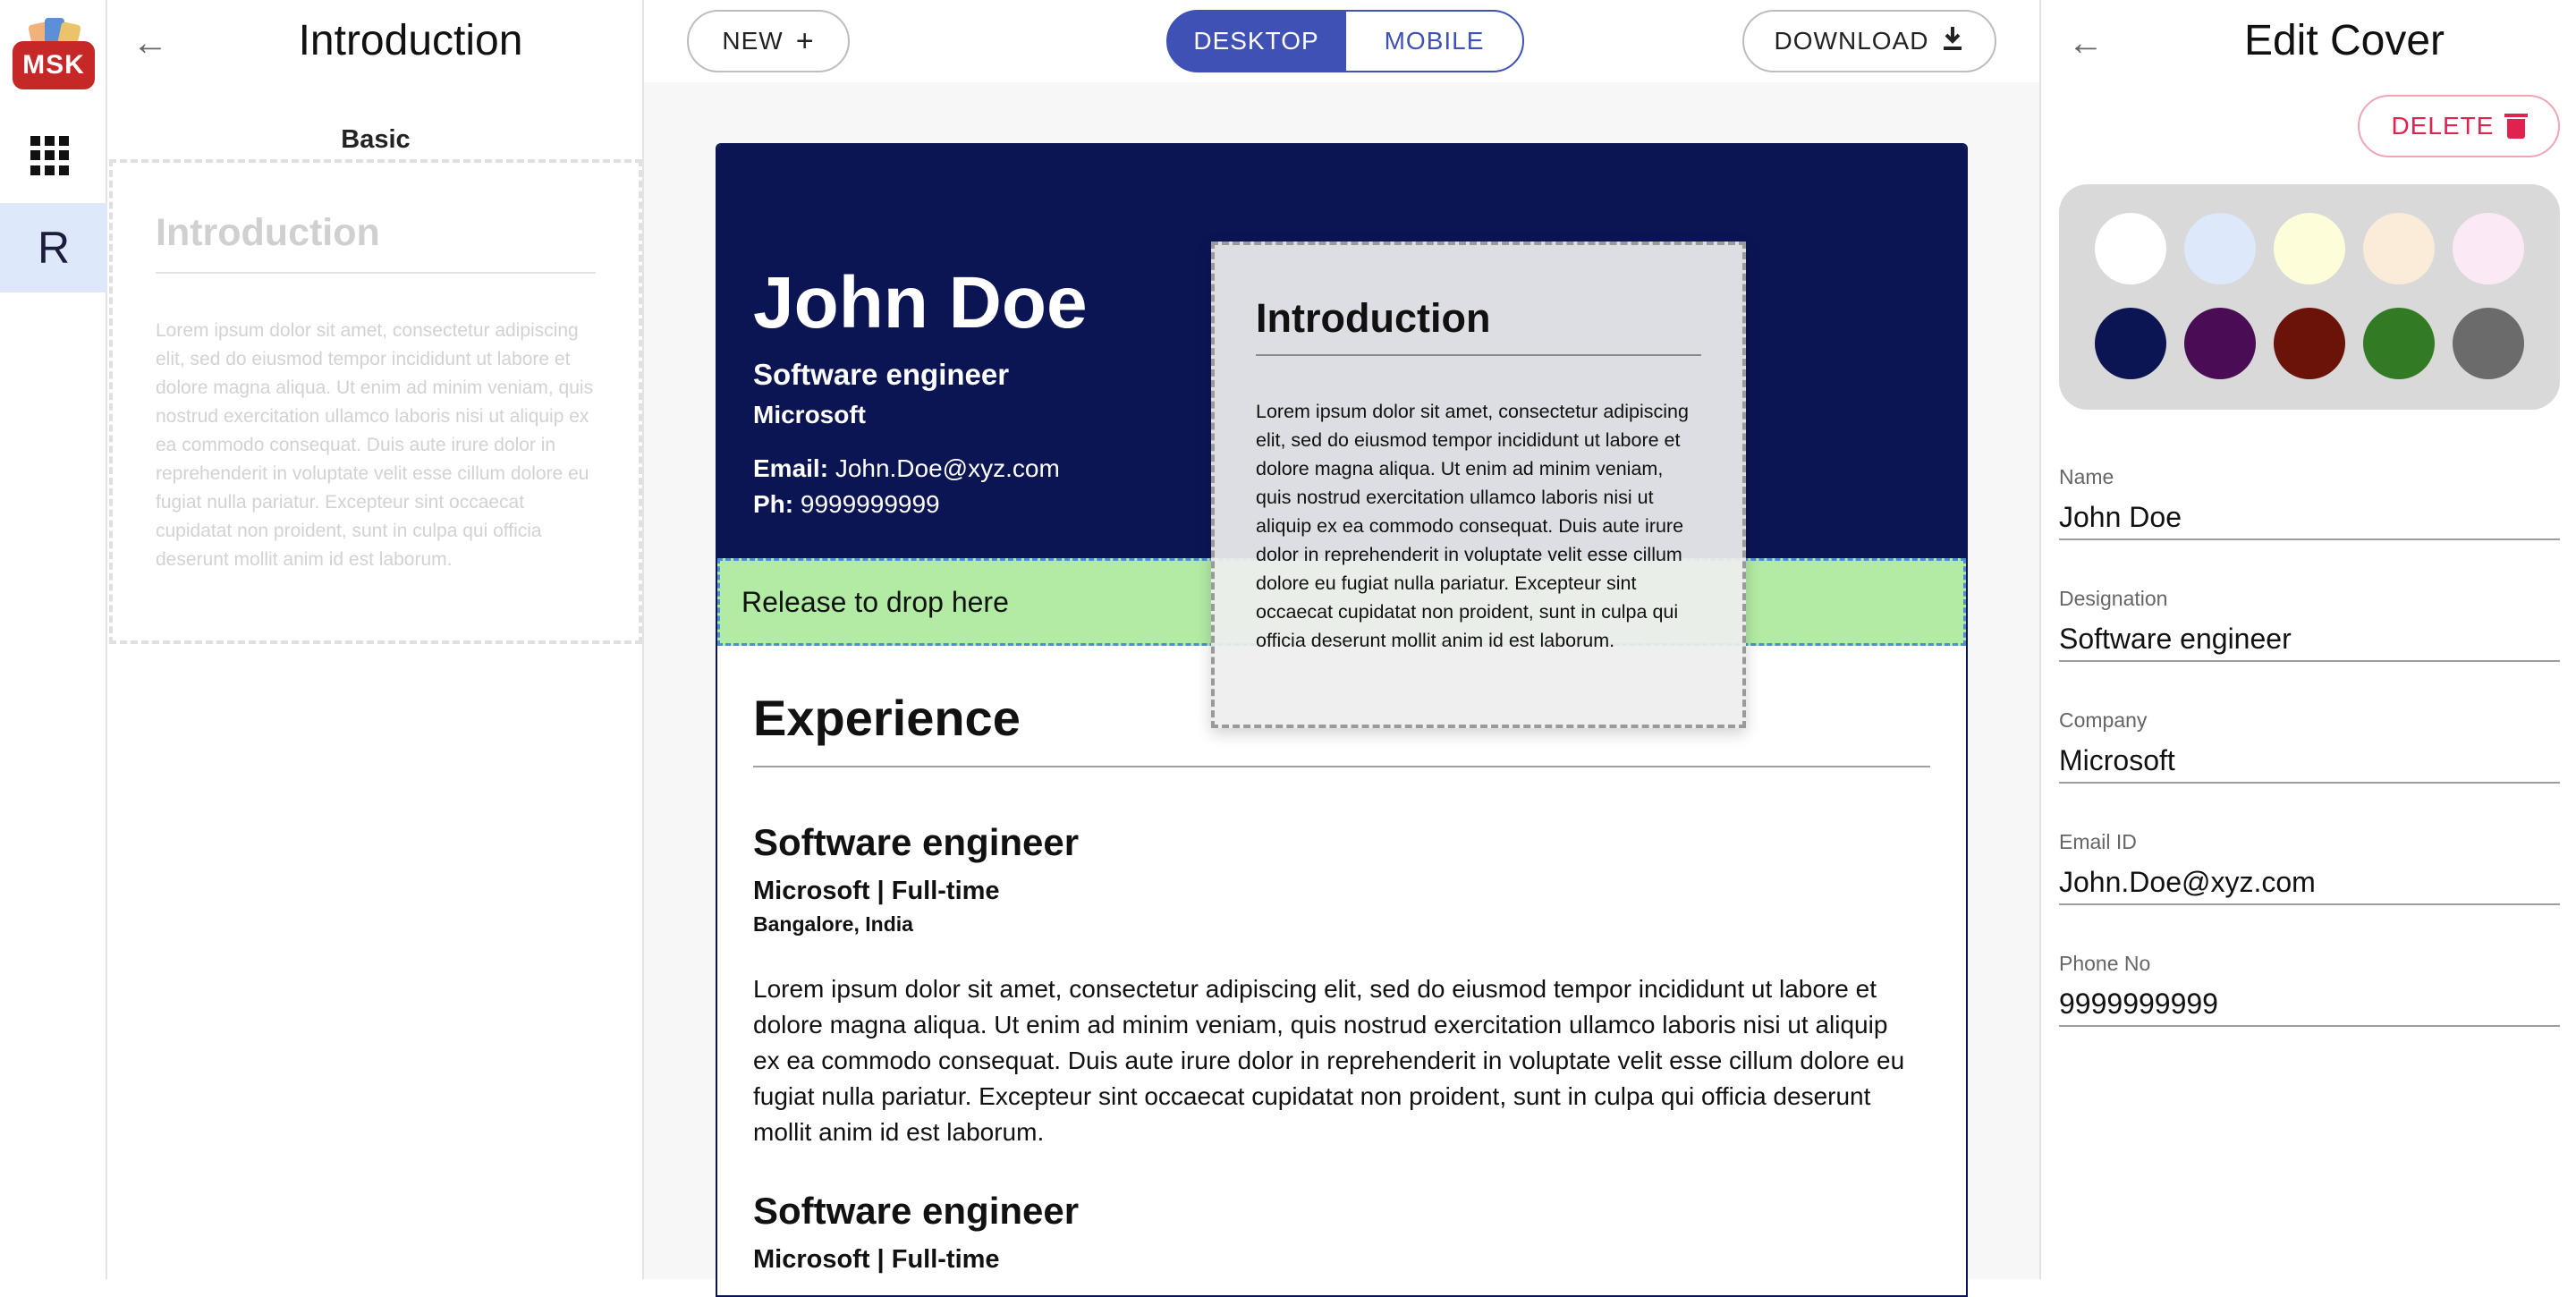 This screenshot has height=1297, width=2576. I want to click on email-field: Email ID, so click(2309, 879).